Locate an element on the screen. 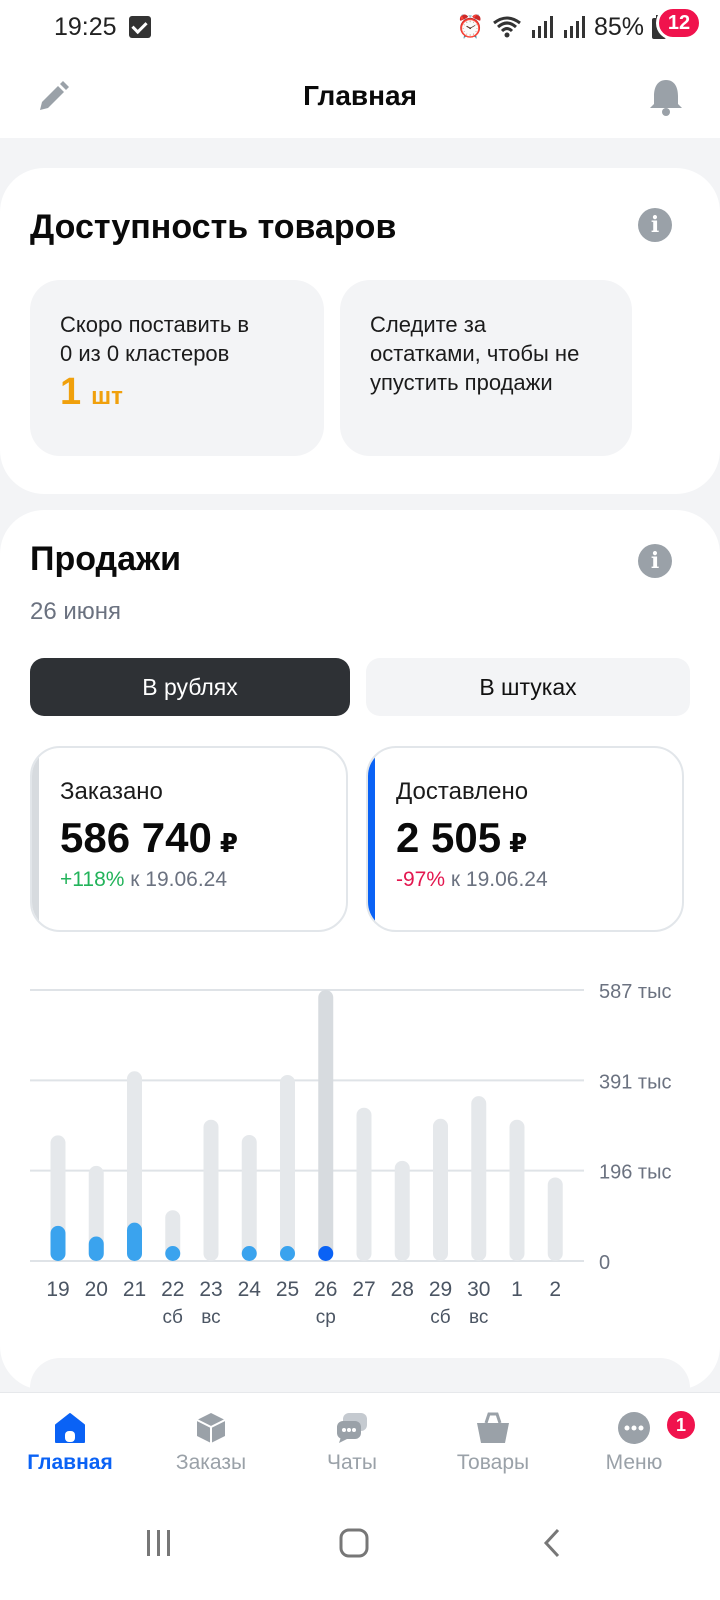  toggle-pieces: В штуках is located at coordinates (528, 687).